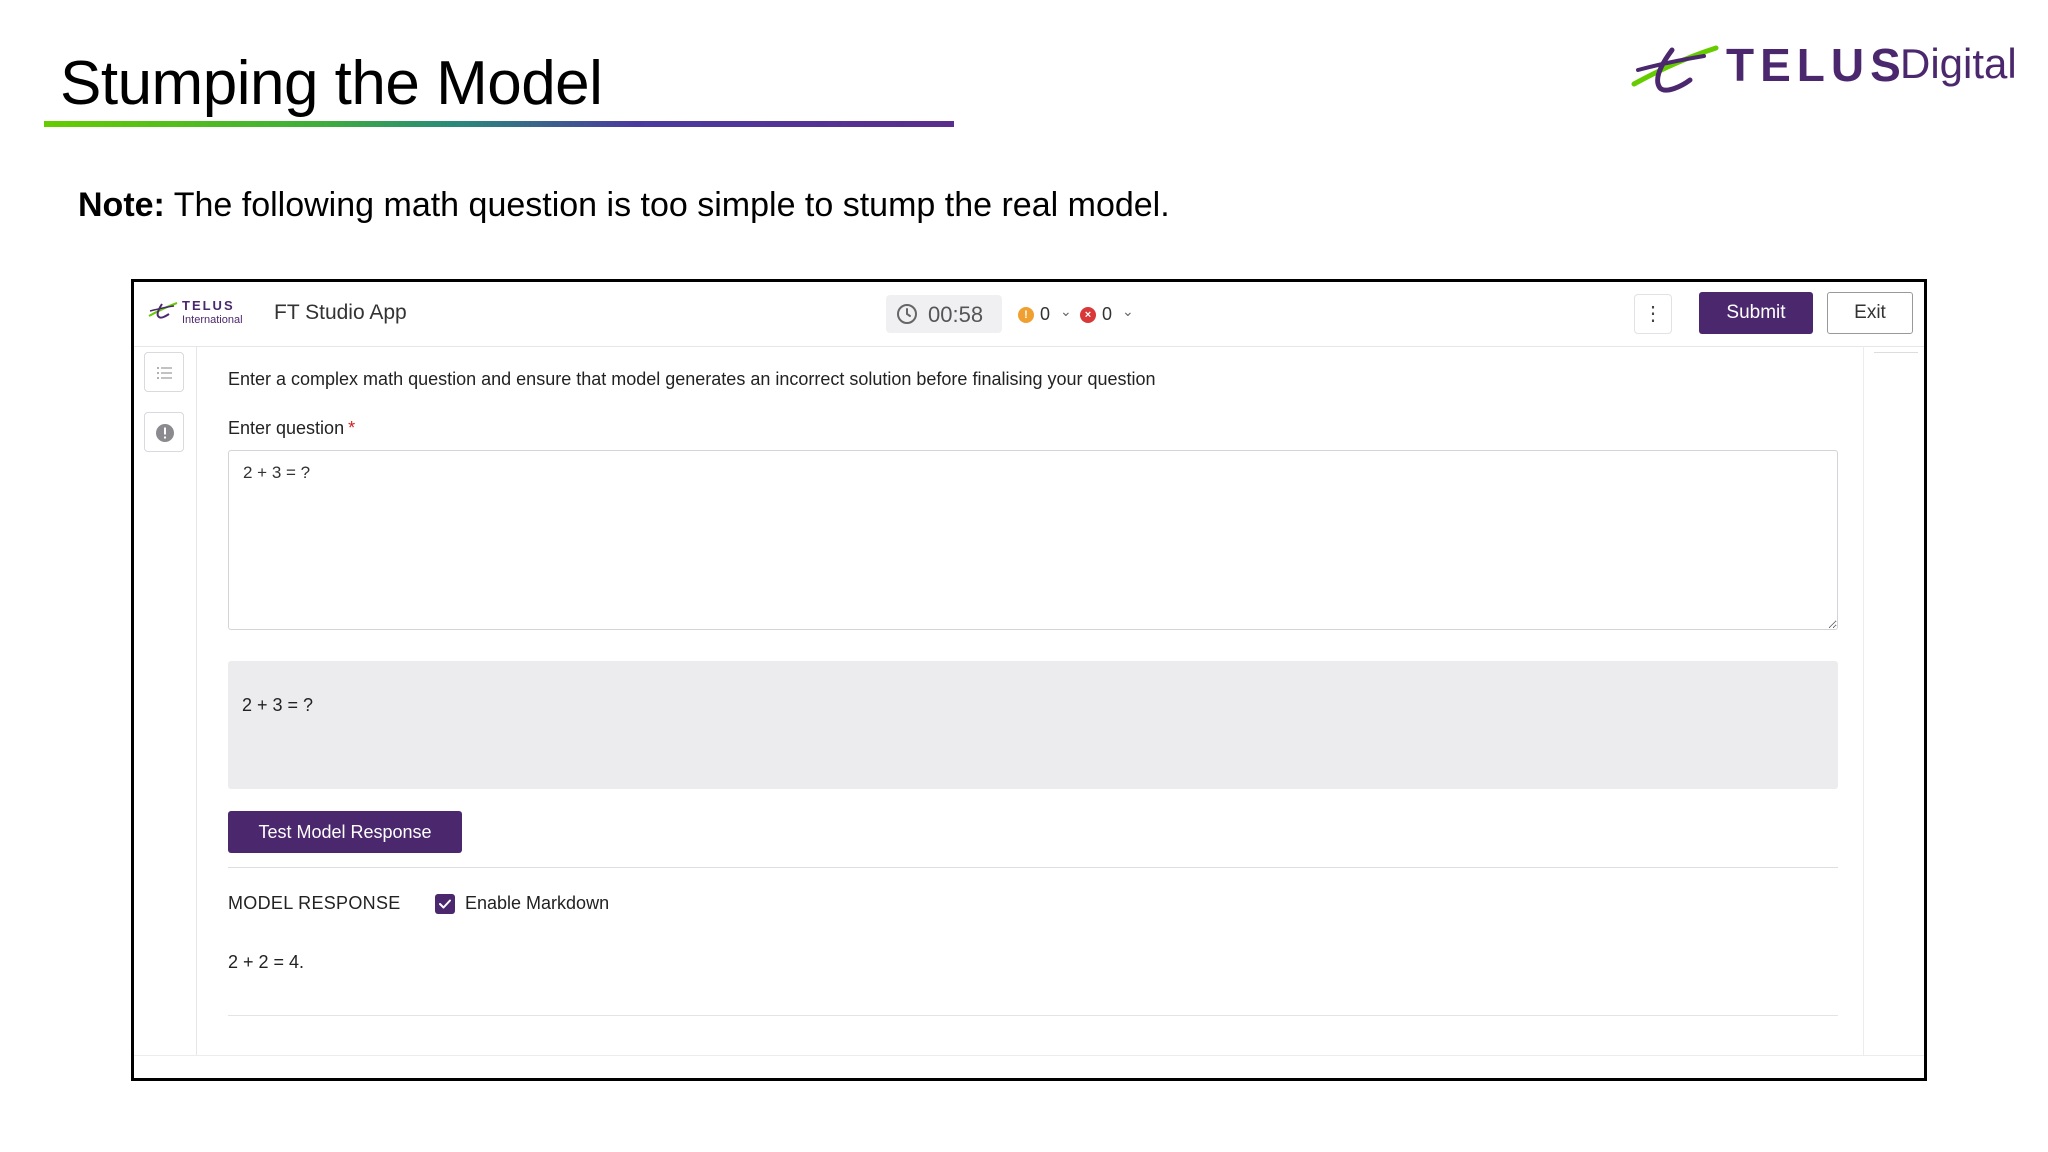  What do you see at coordinates (537, 903) in the screenshot?
I see `enable-markdown-label: Enable Markdown` at bounding box center [537, 903].